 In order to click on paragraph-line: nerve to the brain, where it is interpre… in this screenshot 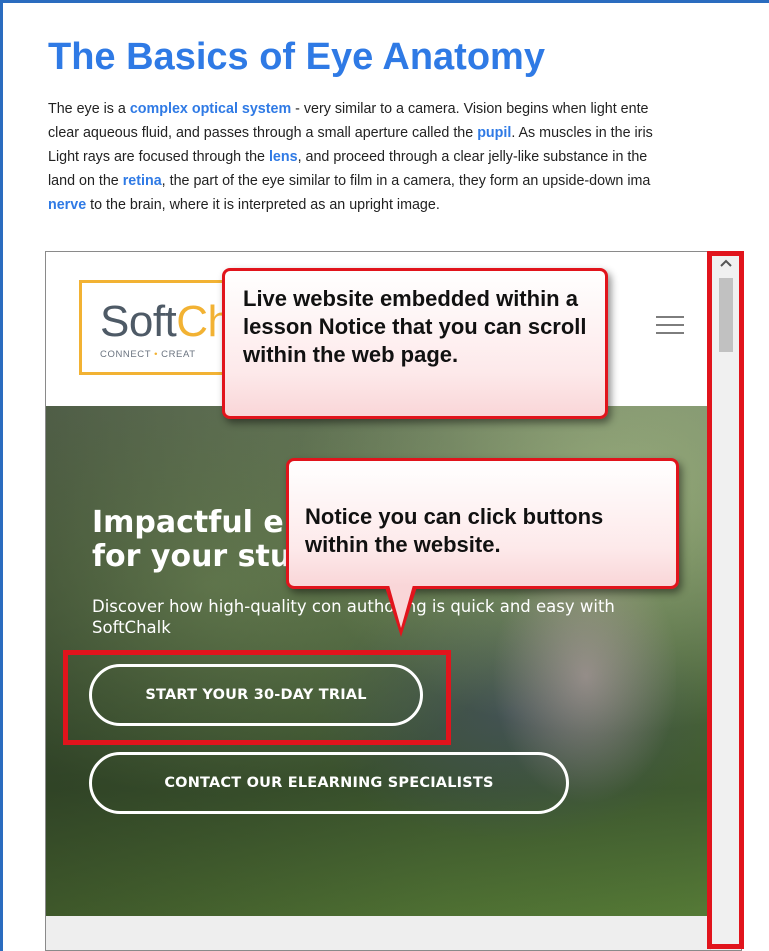, I will do `click(407, 205)`.